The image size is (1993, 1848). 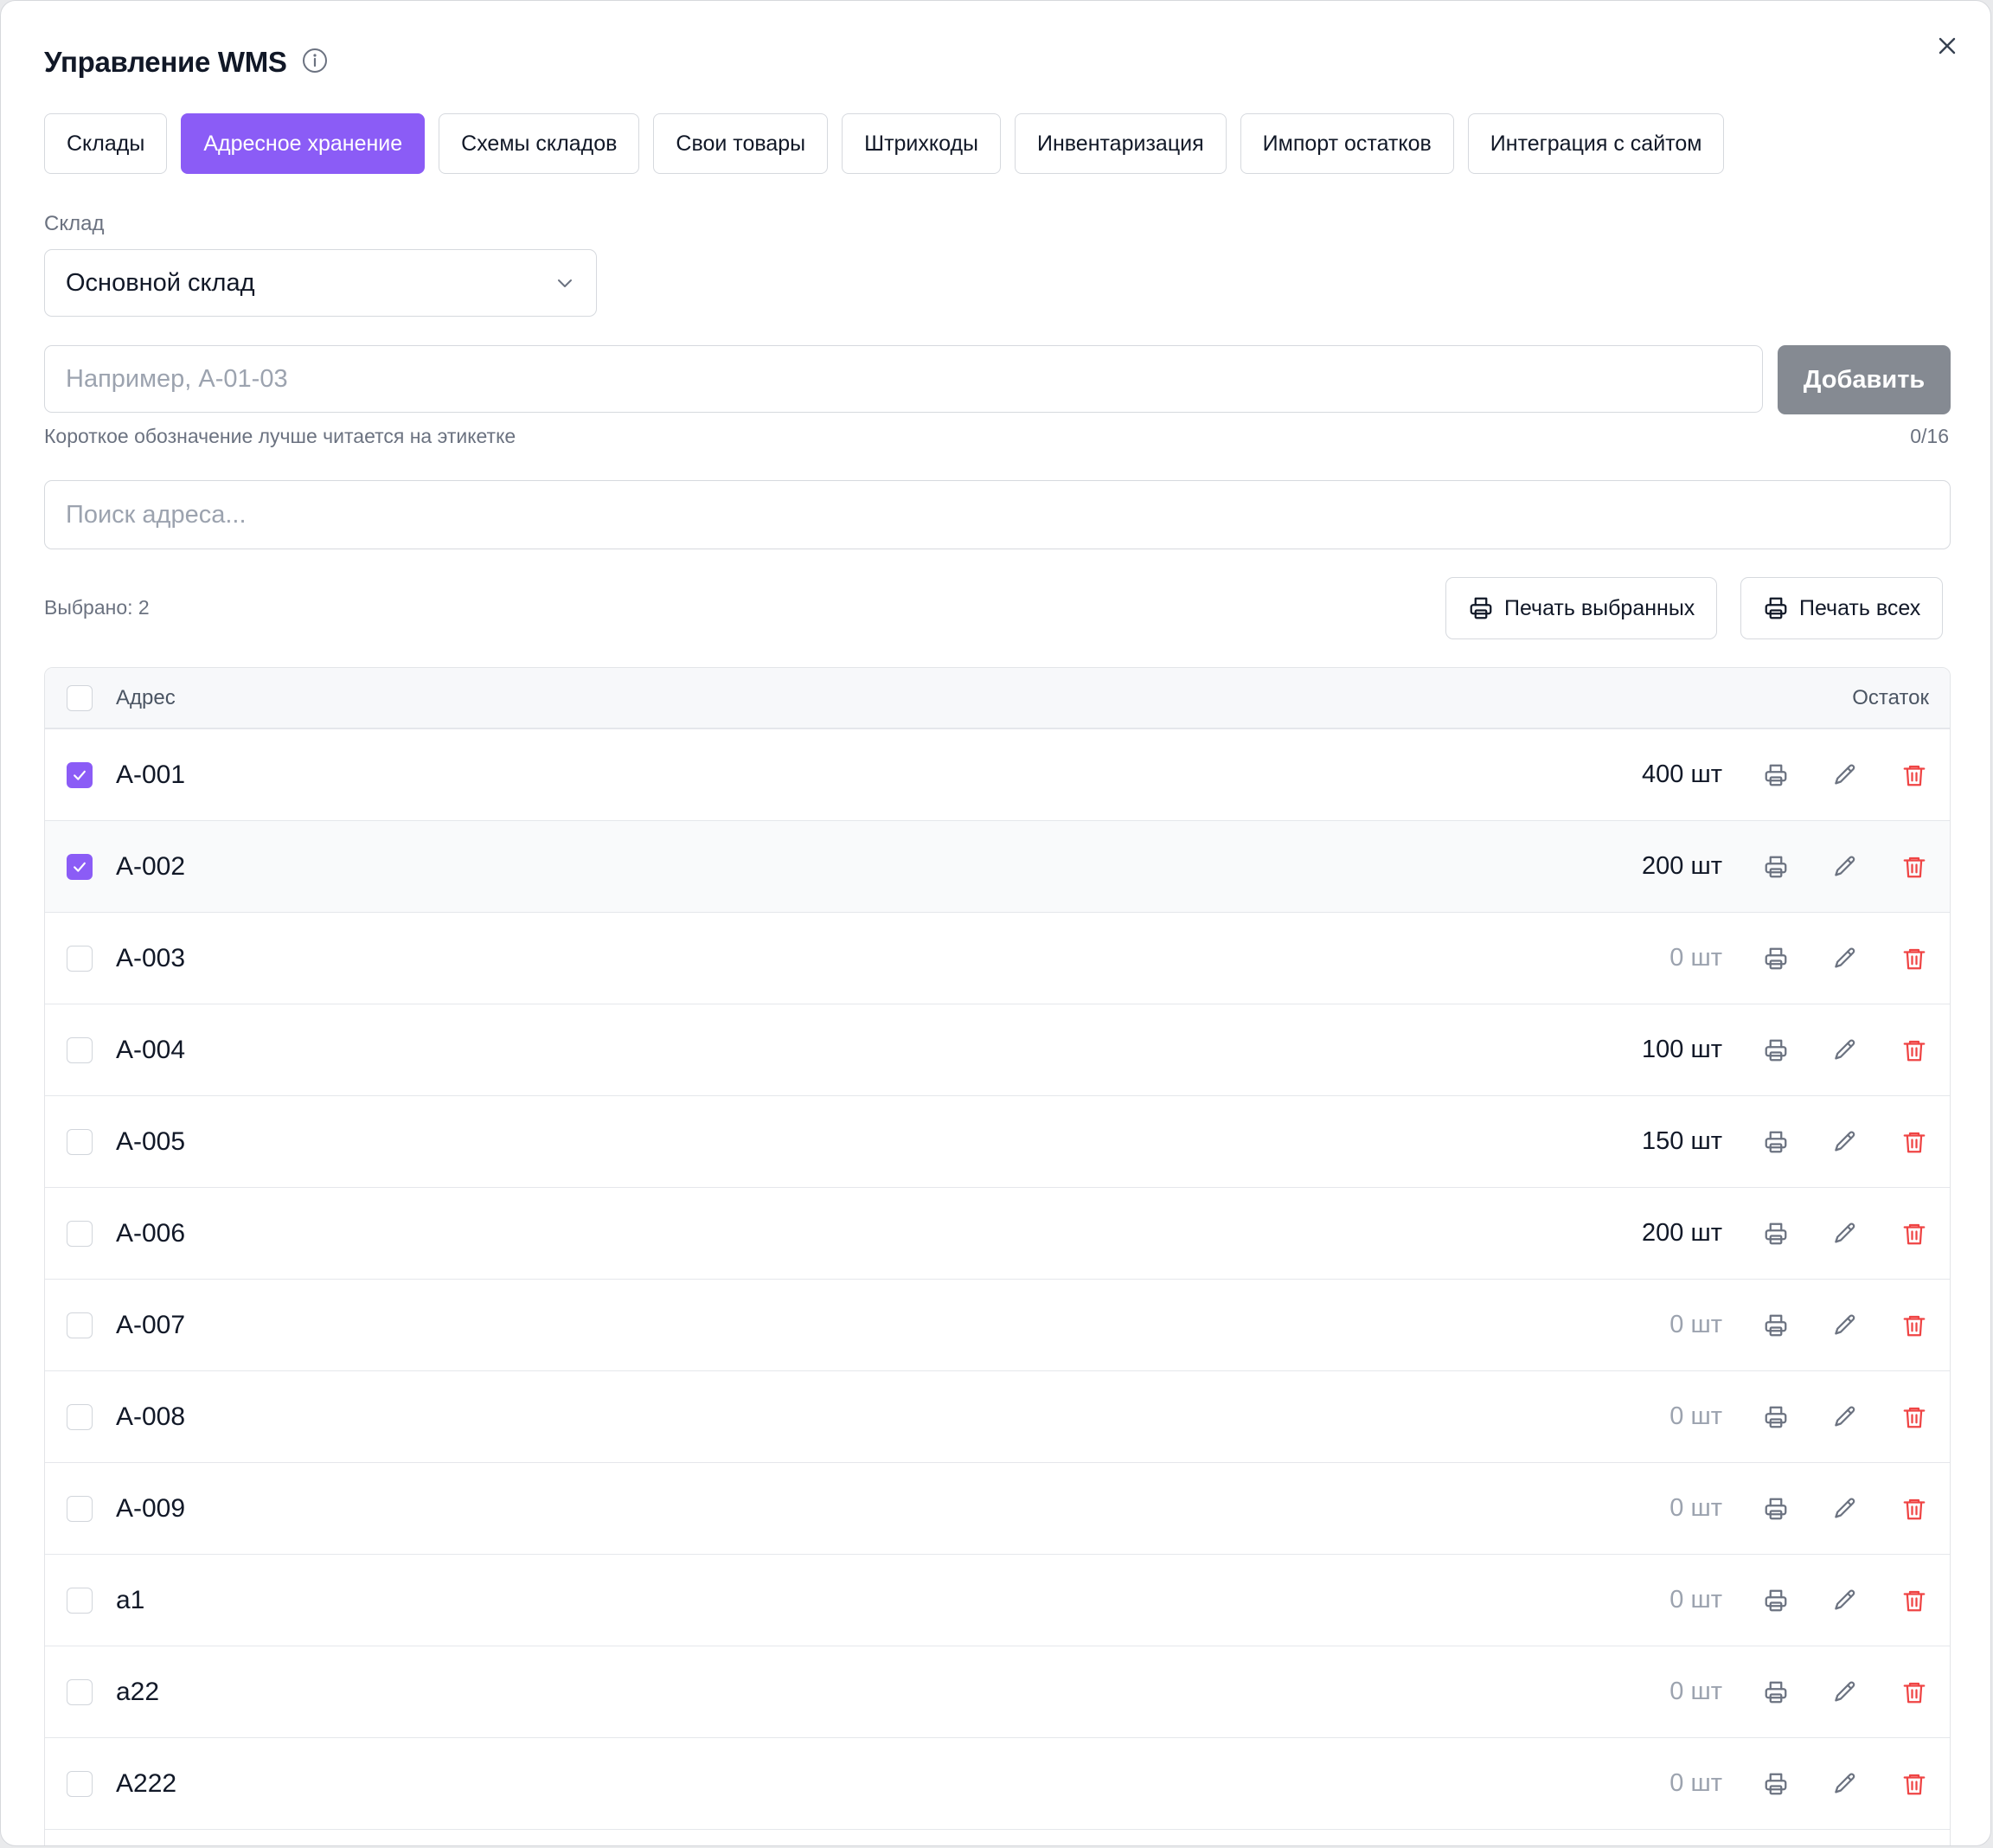 What do you see at coordinates (320, 283) in the screenshot?
I see `warehouse-select: Основной склад` at bounding box center [320, 283].